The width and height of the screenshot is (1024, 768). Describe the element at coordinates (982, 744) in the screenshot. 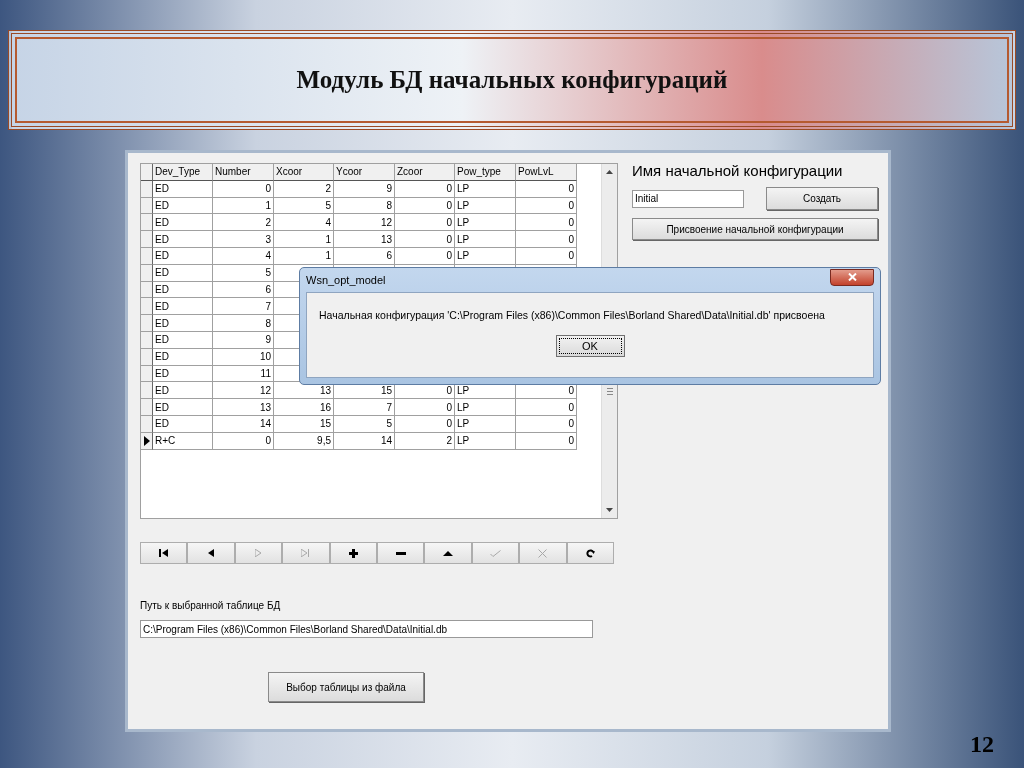

I see `page-number: 12` at that location.